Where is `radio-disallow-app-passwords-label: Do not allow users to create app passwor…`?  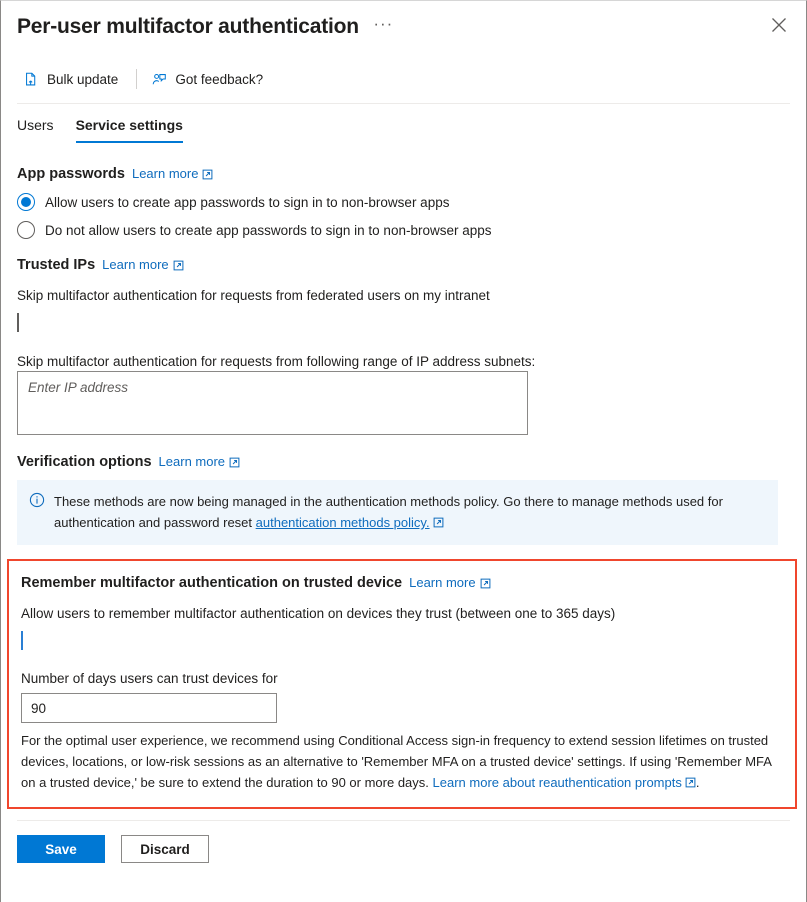 radio-disallow-app-passwords-label: Do not allow users to create app passwor… is located at coordinates (268, 230).